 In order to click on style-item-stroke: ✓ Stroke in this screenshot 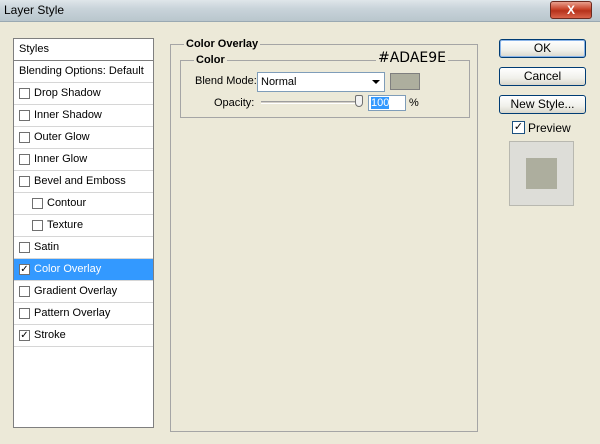, I will do `click(83, 336)`.